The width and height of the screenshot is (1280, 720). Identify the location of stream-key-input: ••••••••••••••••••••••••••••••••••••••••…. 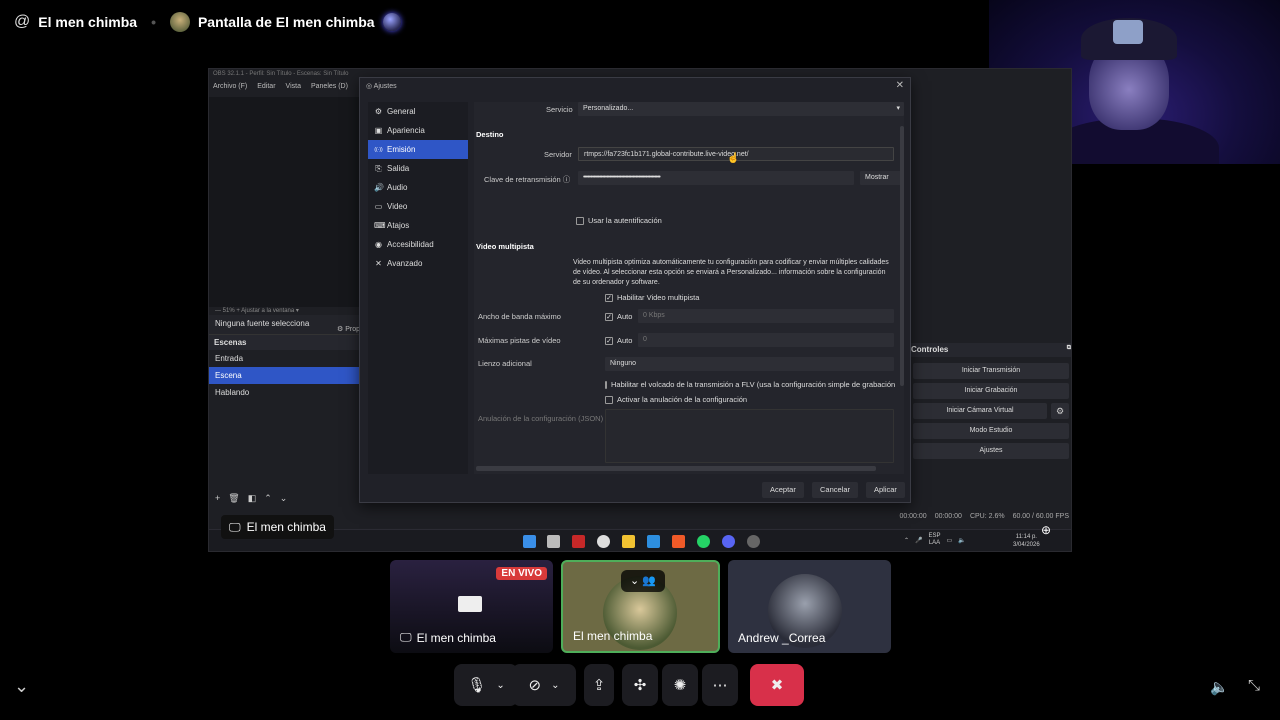
(716, 178).